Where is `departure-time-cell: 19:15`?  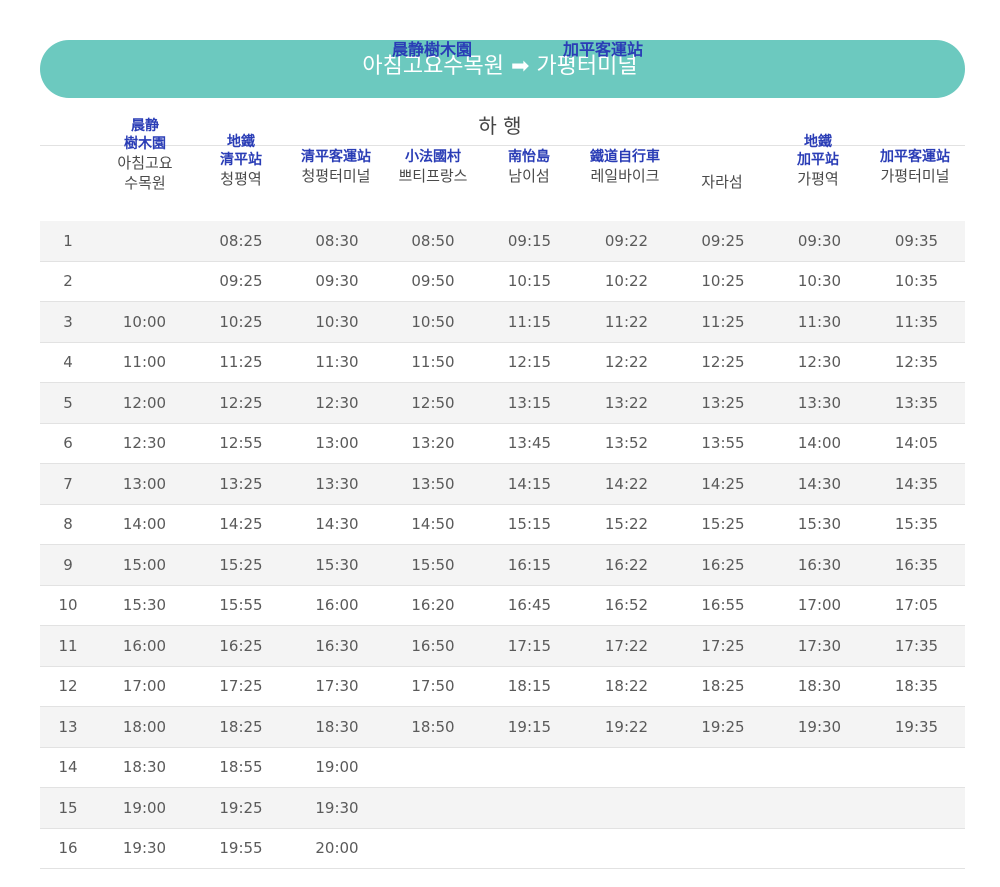 departure-time-cell: 19:15 is located at coordinates (529, 727).